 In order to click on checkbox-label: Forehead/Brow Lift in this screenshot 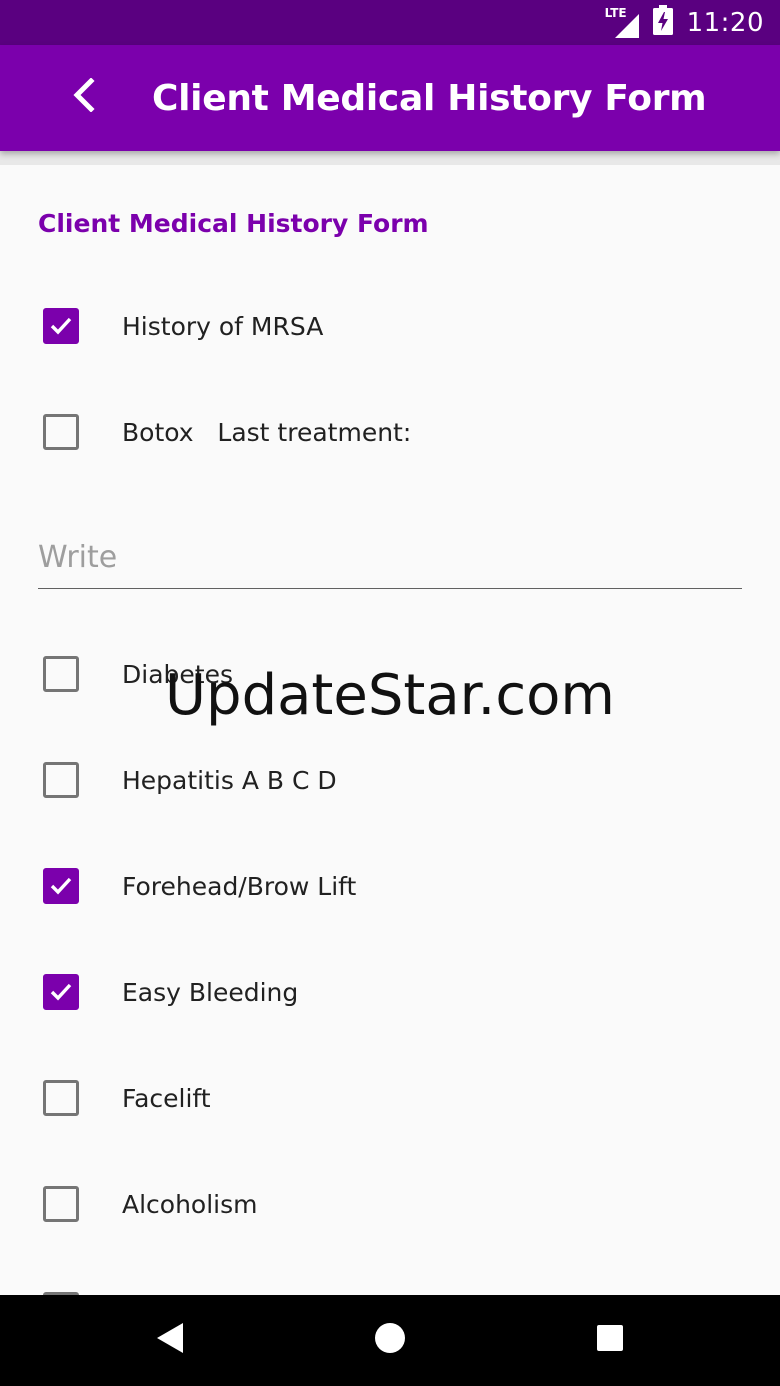, I will do `click(239, 886)`.